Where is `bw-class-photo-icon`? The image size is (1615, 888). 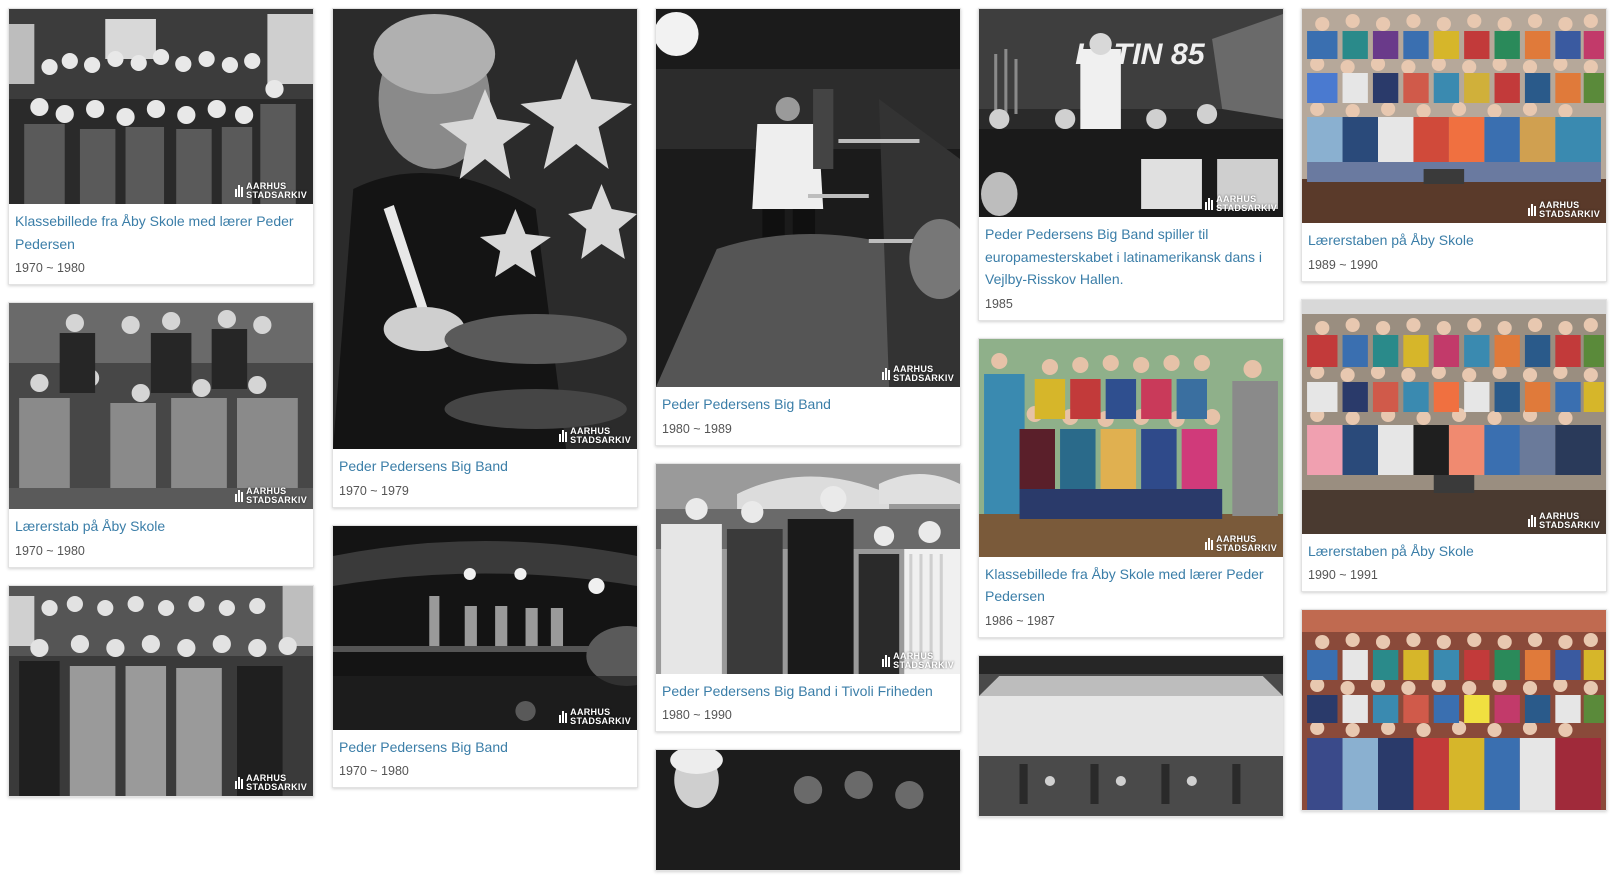 bw-class-photo-icon is located at coordinates (161, 690).